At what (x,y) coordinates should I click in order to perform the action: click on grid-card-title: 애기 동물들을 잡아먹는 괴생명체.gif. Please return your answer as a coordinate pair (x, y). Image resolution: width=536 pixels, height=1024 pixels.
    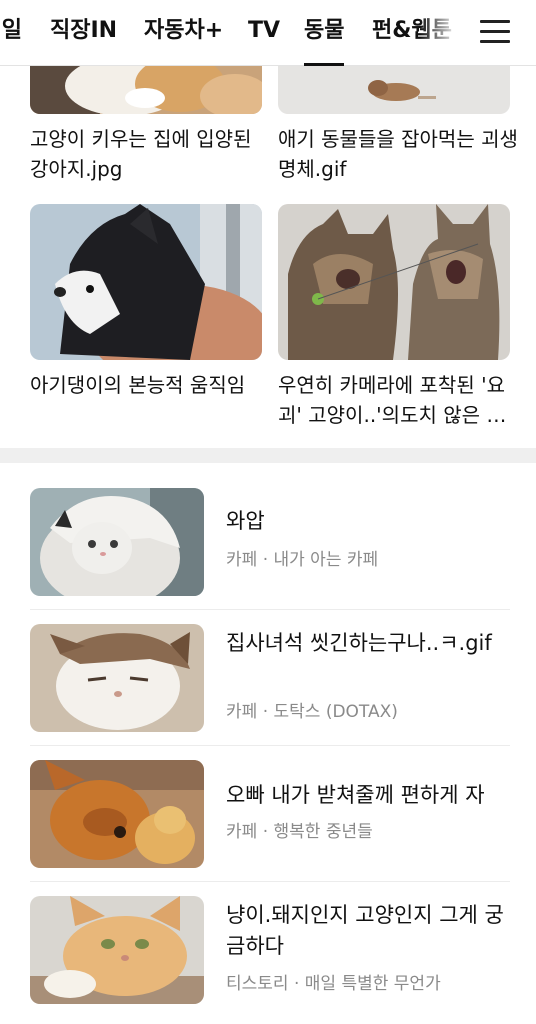
    Looking at the image, I should click on (398, 154).